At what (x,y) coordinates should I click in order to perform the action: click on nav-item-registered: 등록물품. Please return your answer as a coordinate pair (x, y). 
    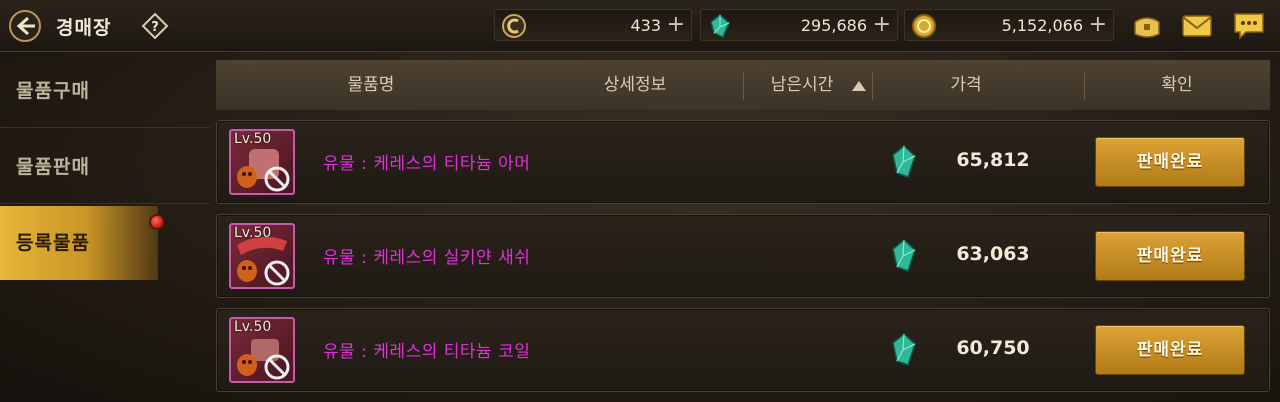
    Looking at the image, I should click on (79, 243).